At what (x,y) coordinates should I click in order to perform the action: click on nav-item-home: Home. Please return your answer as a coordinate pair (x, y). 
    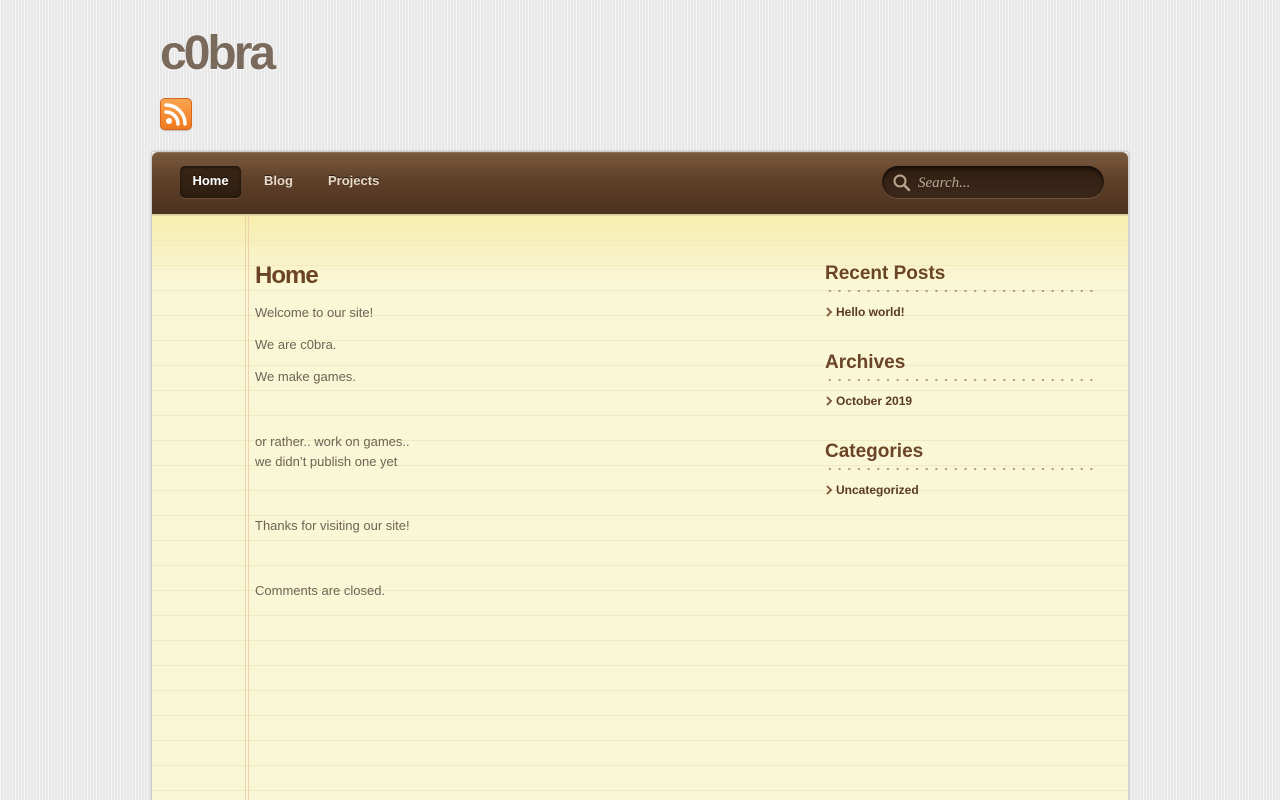
    Looking at the image, I should click on (210, 182).